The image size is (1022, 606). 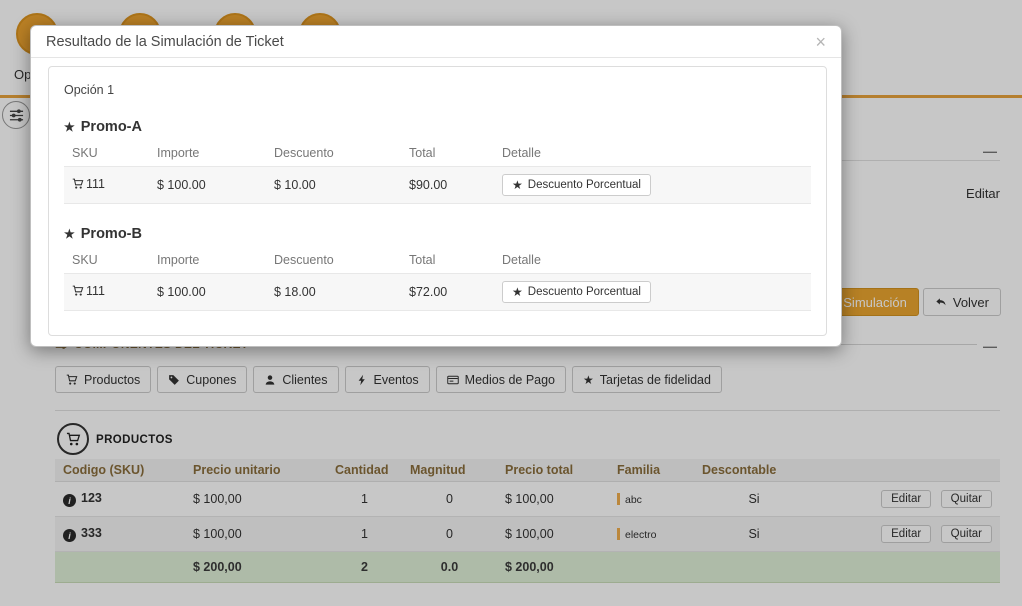 I want to click on promo-name-label: Promo-B, so click(x=111, y=234).